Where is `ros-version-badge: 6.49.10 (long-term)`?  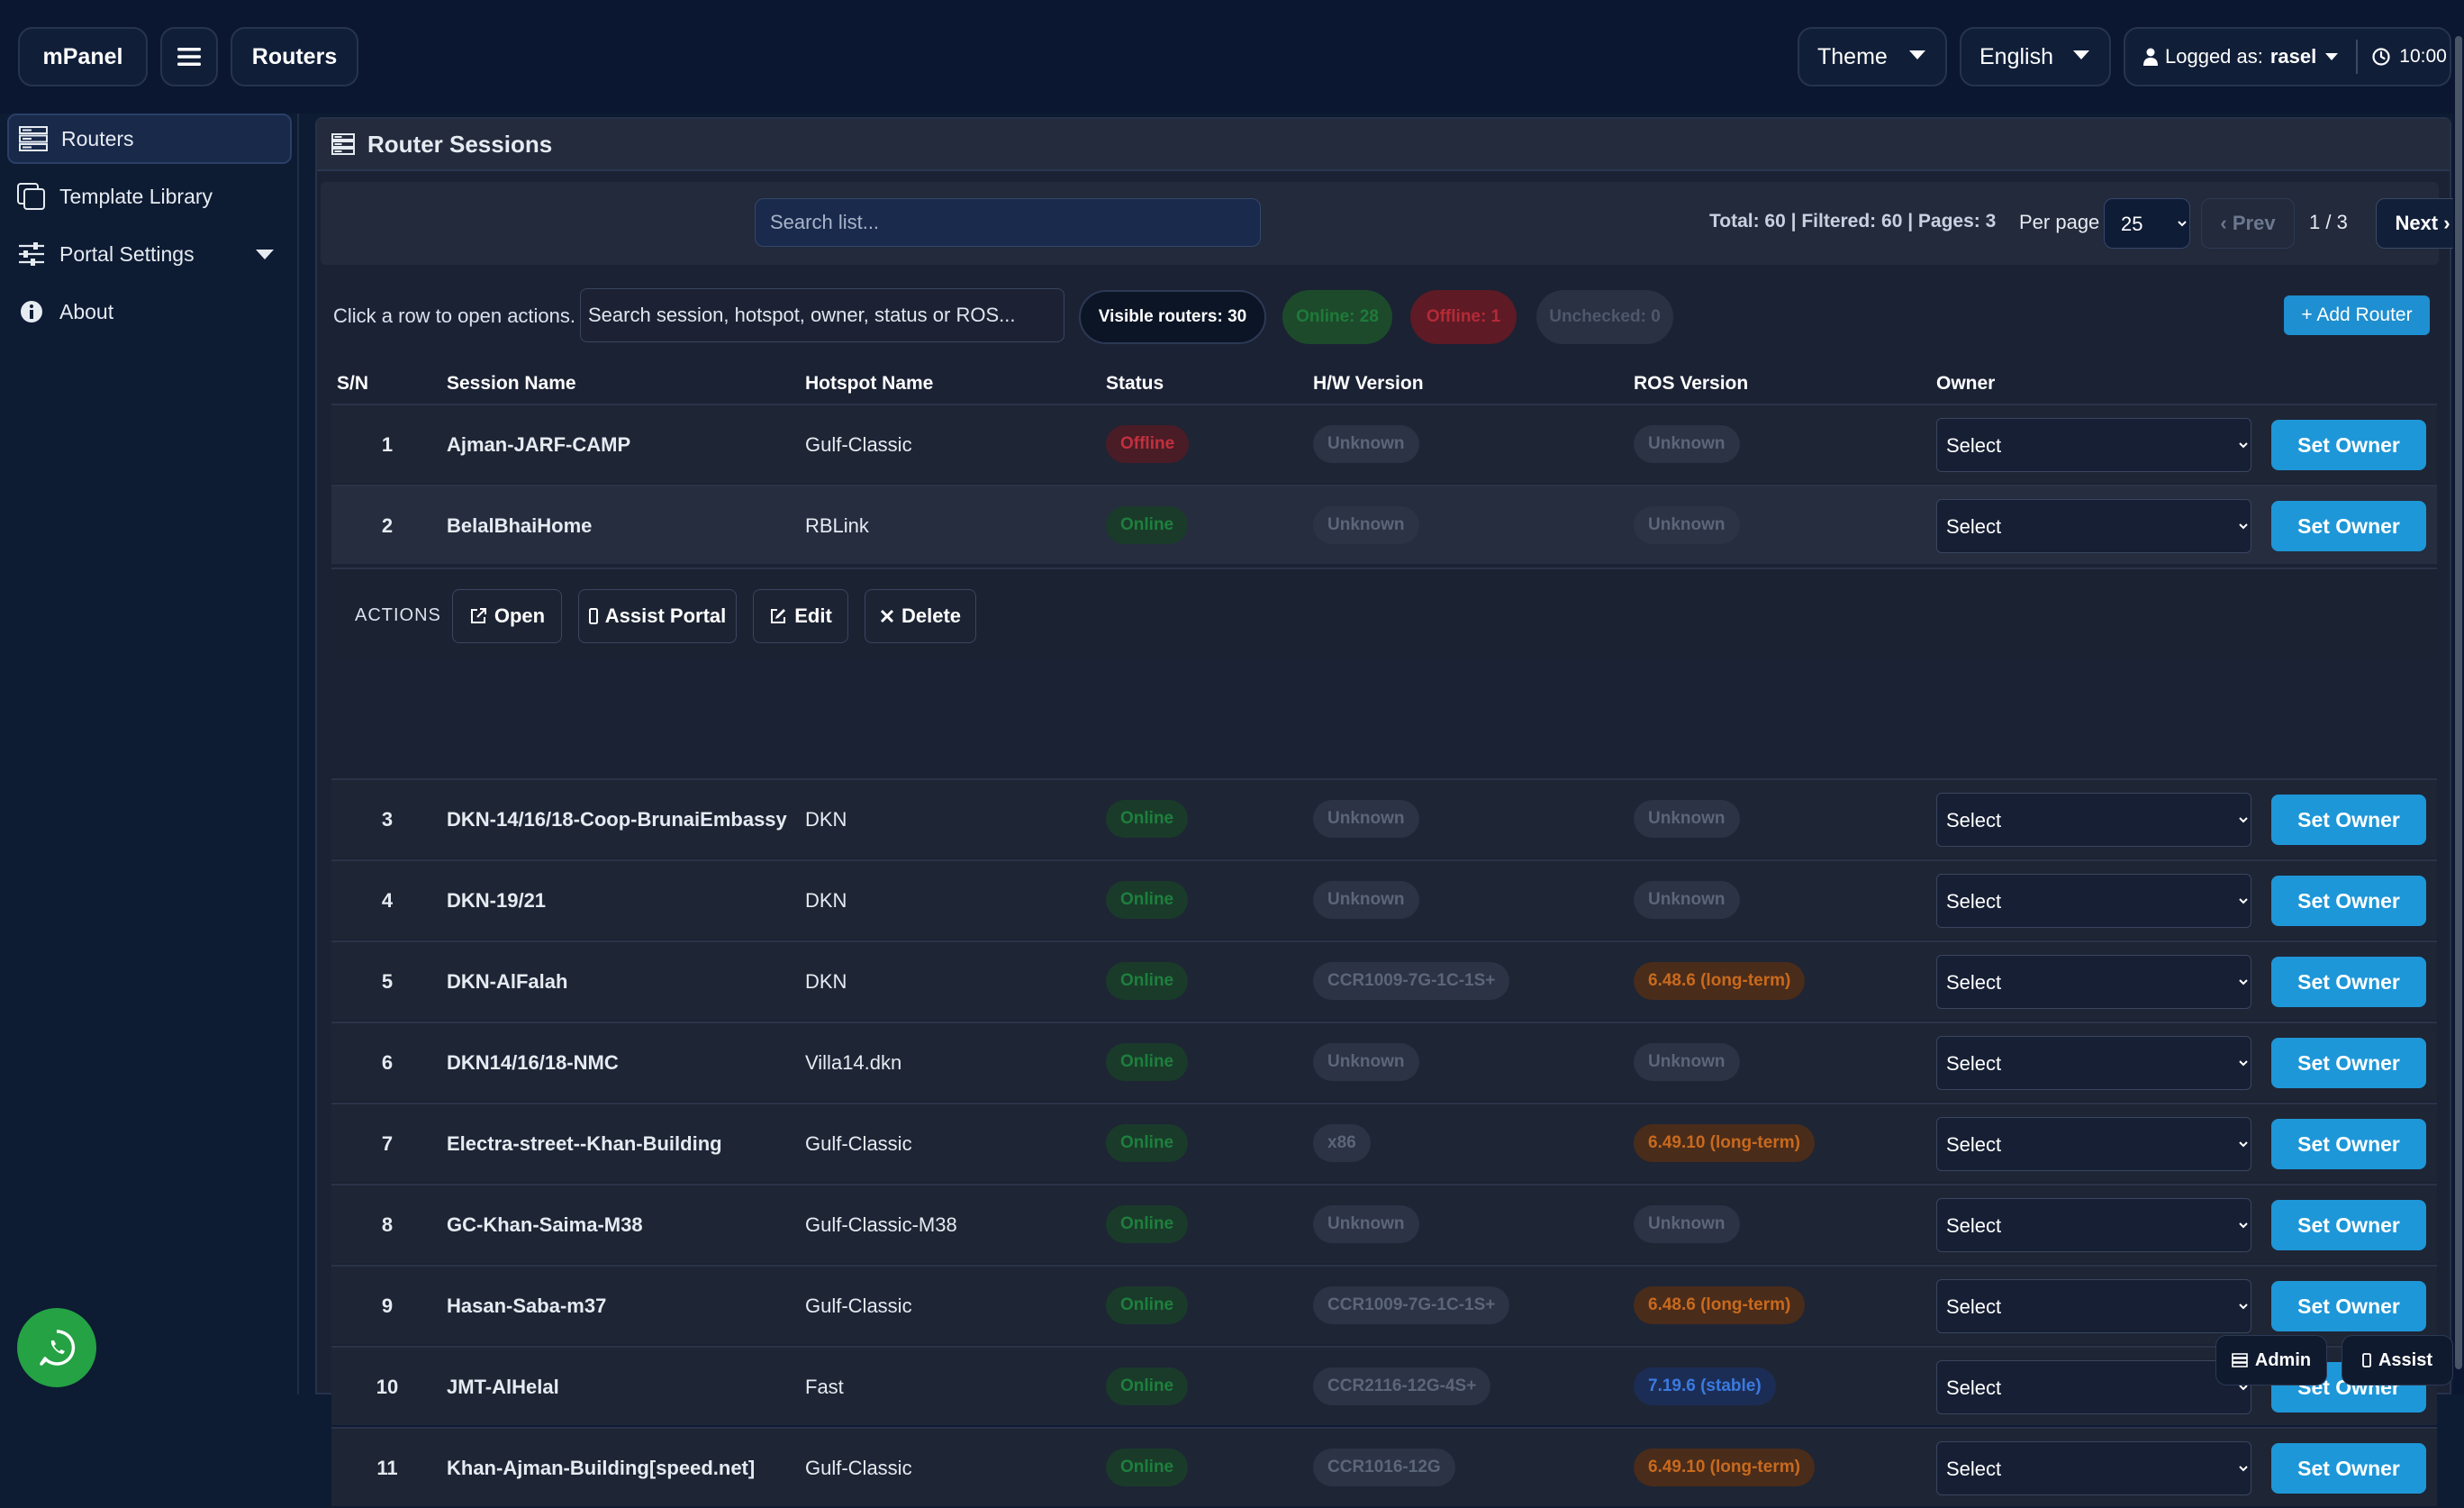 ros-version-badge: 6.49.10 (long-term) is located at coordinates (1724, 1467).